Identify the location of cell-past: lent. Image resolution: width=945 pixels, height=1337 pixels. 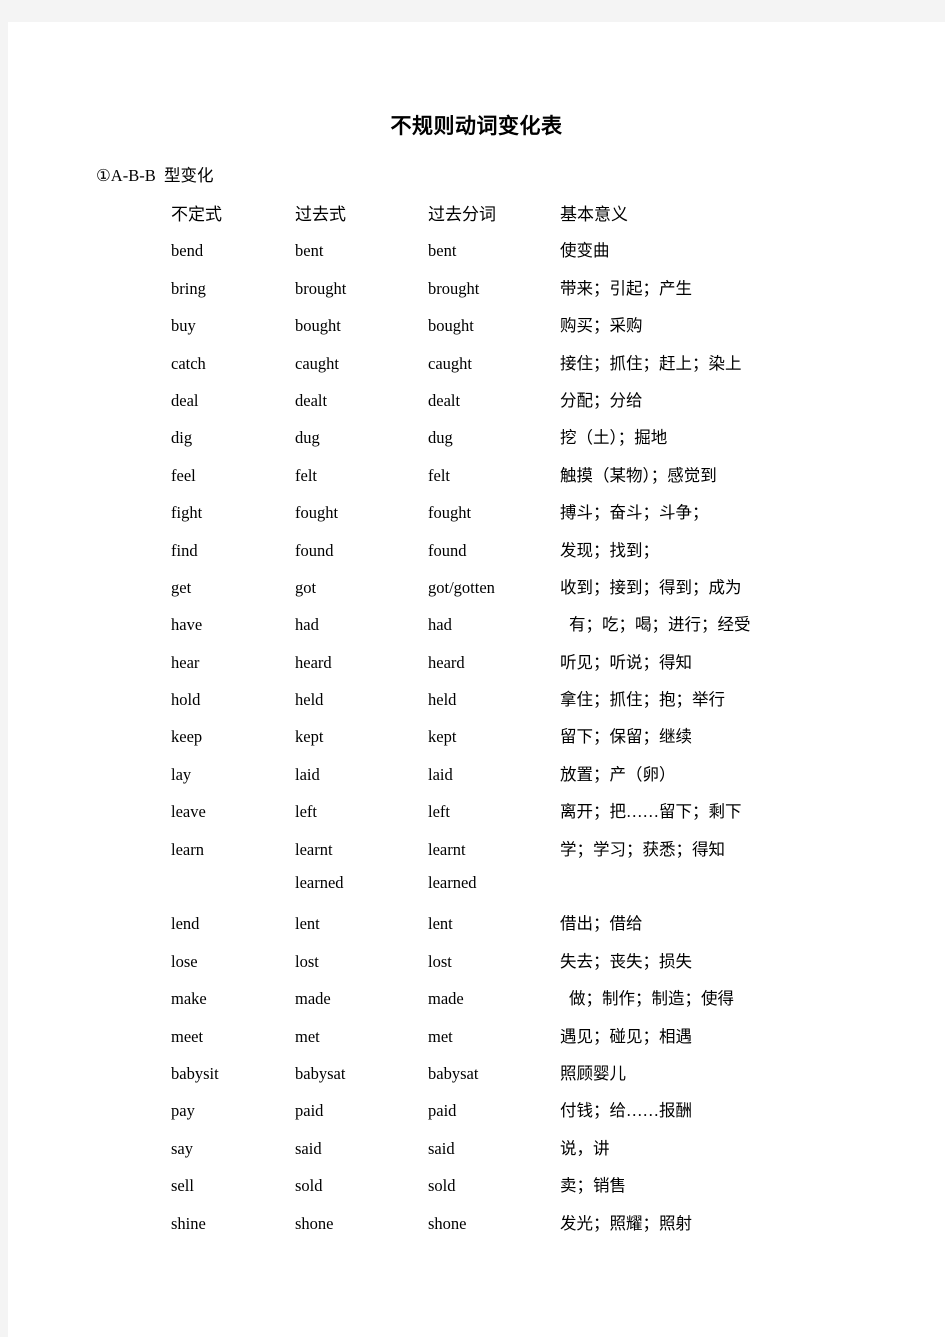
(307, 924).